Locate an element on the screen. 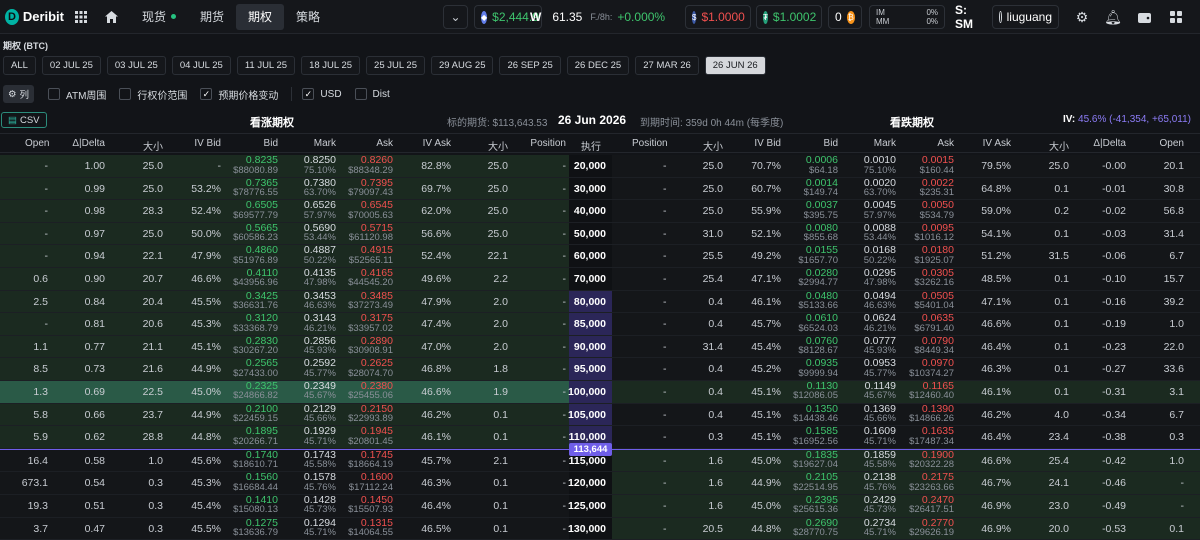 This screenshot has height=540, width=1200. put-bid-cell: 0.1350$14438.46 is located at coordinates (815, 414).